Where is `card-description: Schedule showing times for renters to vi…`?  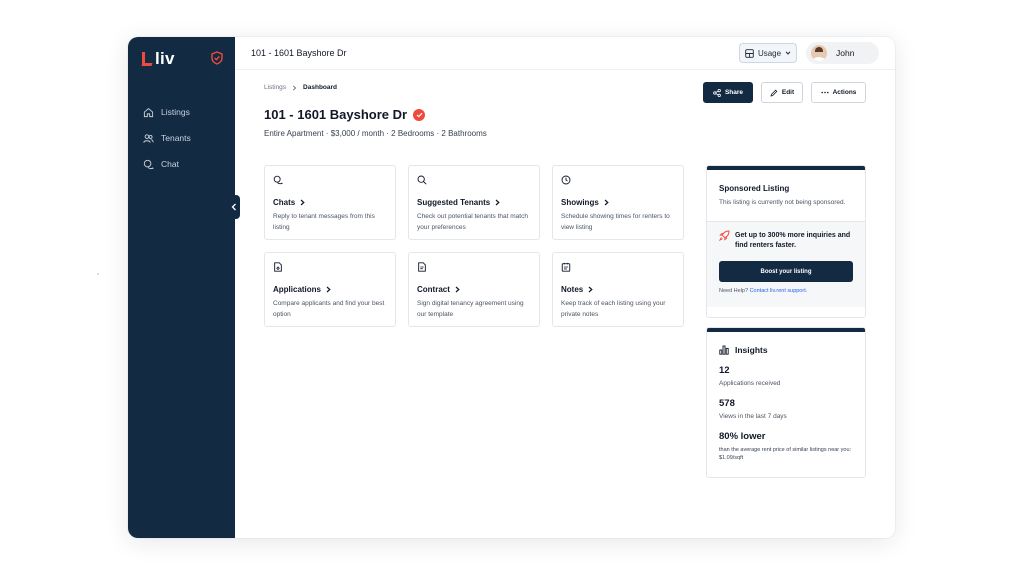 card-description: Schedule showing times for renters to vi… is located at coordinates (615, 222).